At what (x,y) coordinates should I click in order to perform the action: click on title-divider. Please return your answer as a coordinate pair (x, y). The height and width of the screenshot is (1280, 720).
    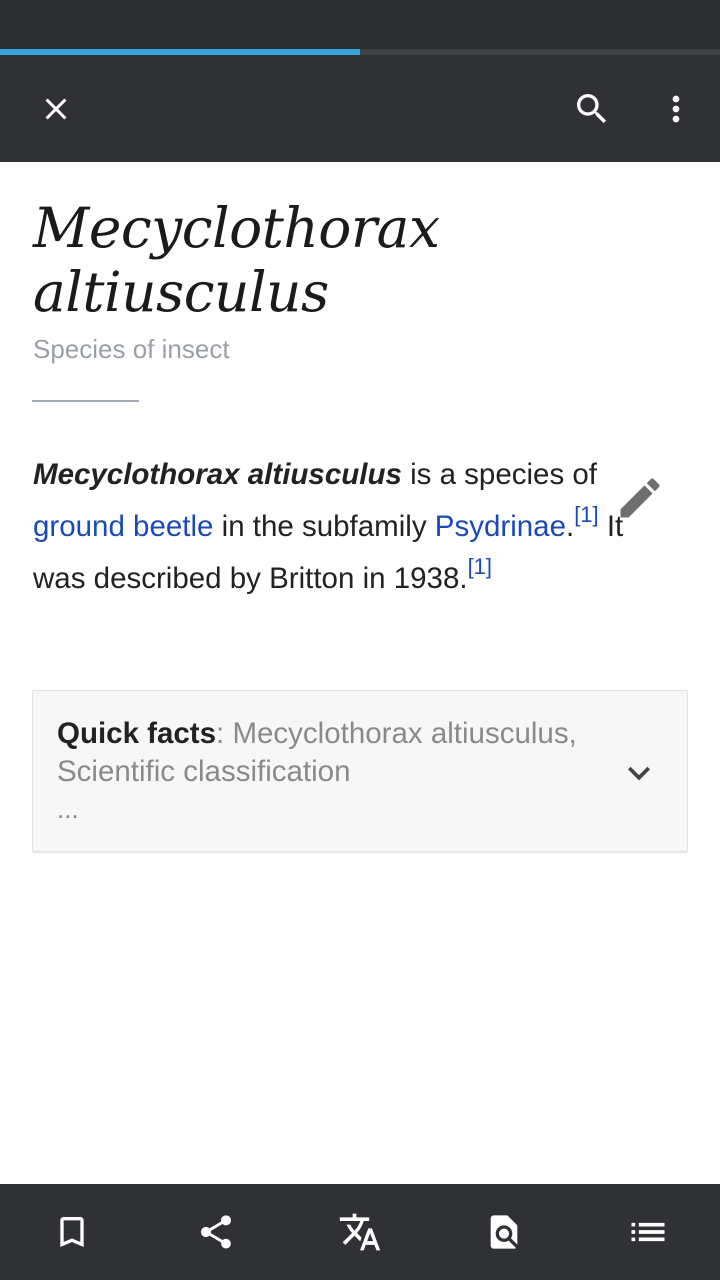
    Looking at the image, I should click on (85, 401).